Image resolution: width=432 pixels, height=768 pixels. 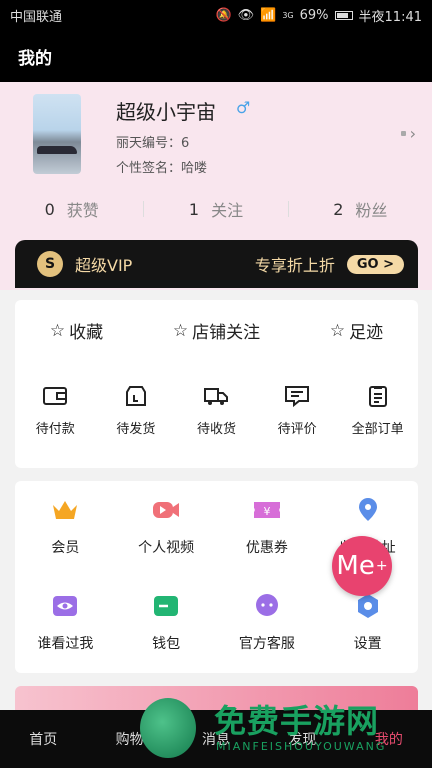 I want to click on battery-icon, so click(x=343, y=15).